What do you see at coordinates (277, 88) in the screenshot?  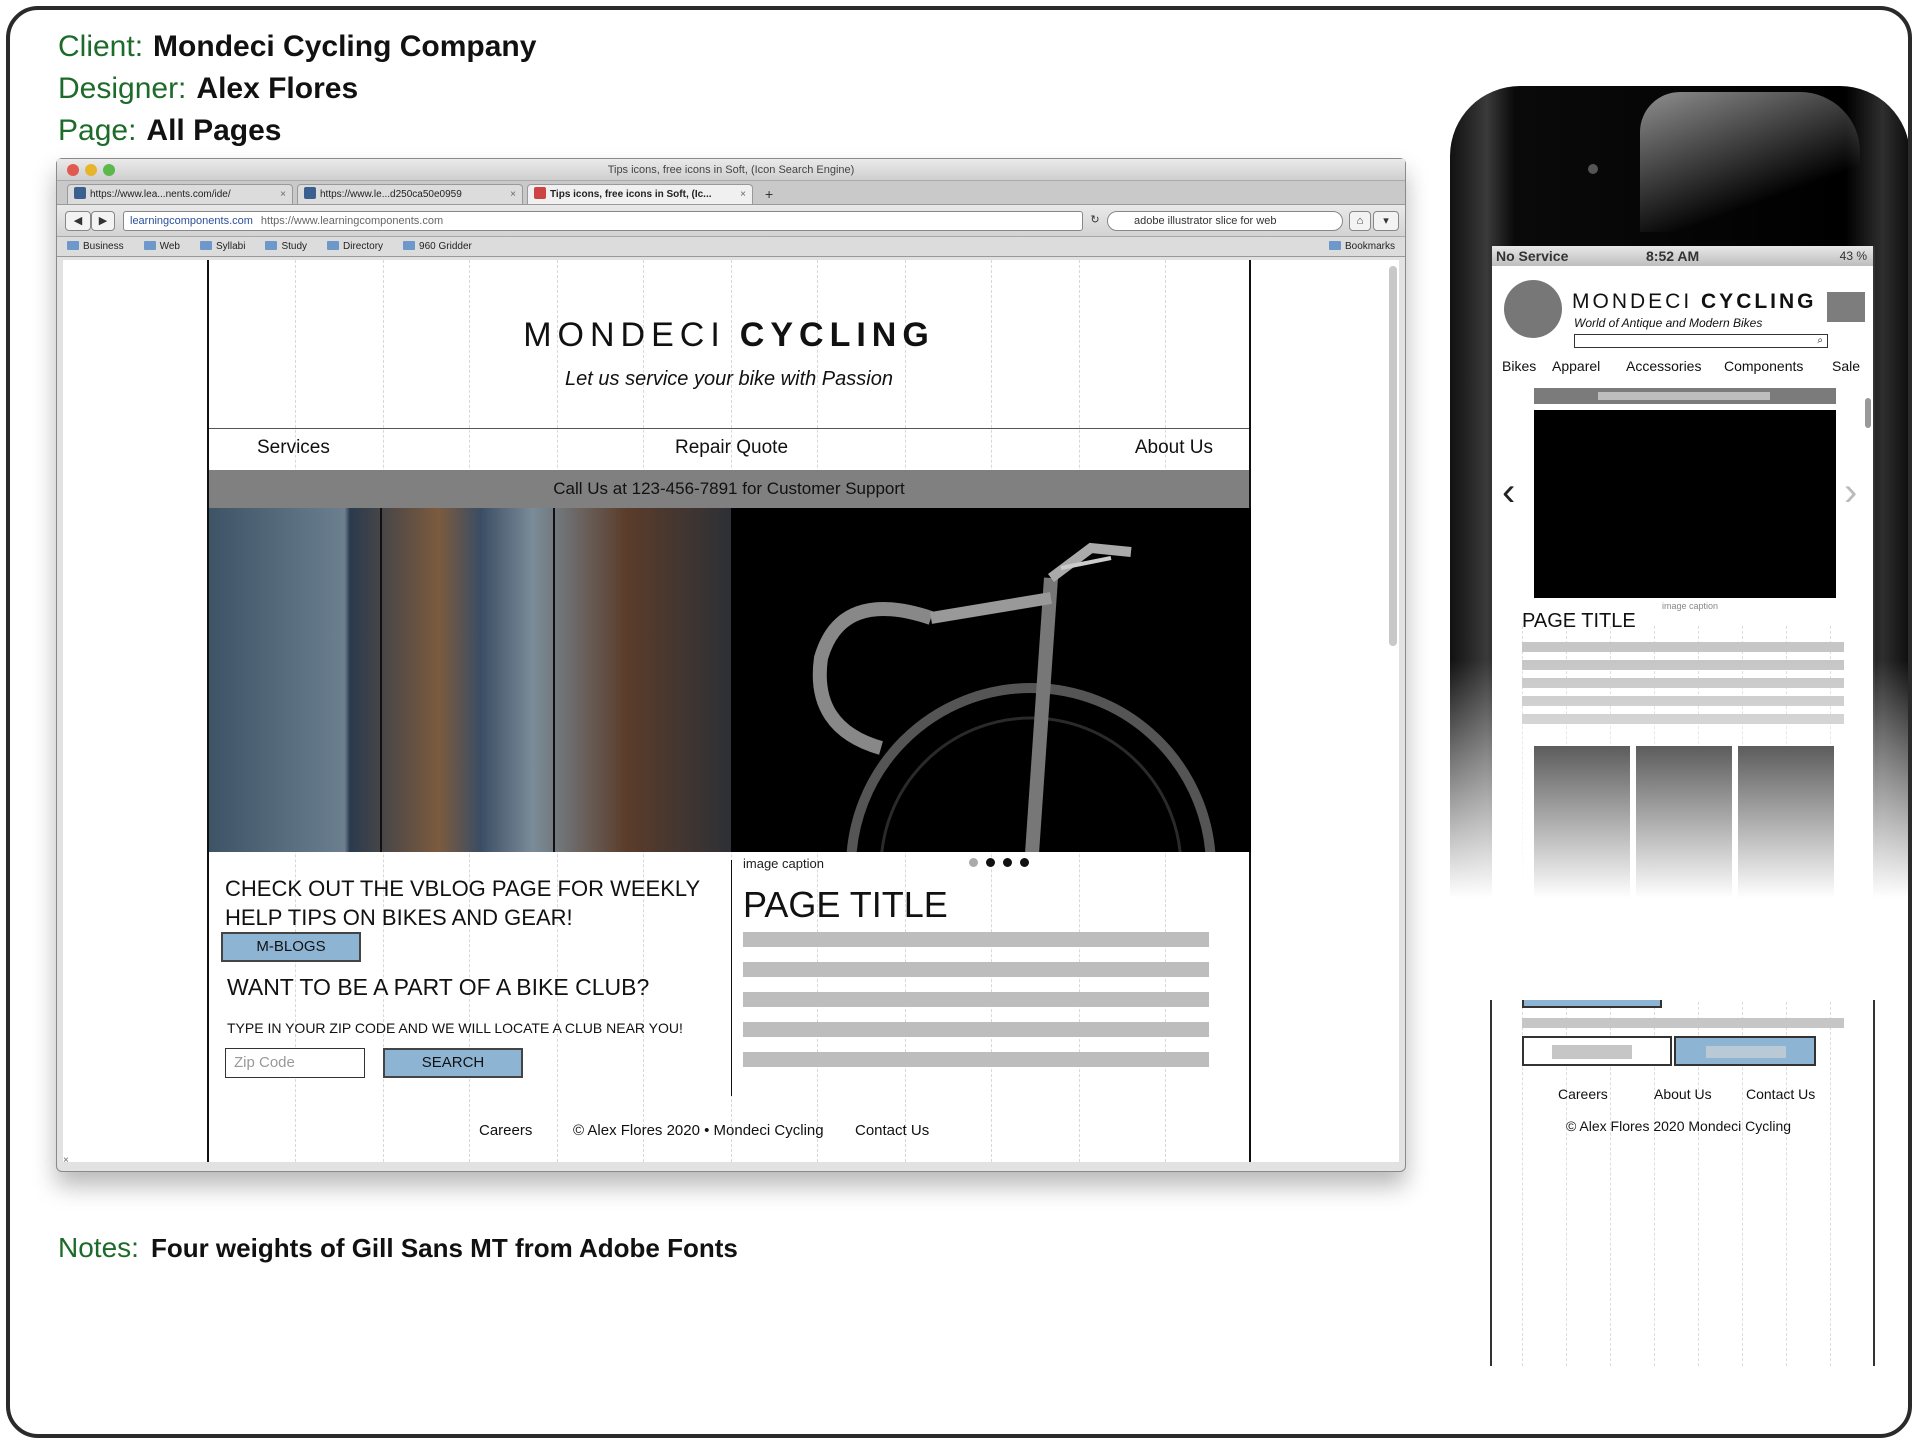 I see `designer-value: Alex Flores` at bounding box center [277, 88].